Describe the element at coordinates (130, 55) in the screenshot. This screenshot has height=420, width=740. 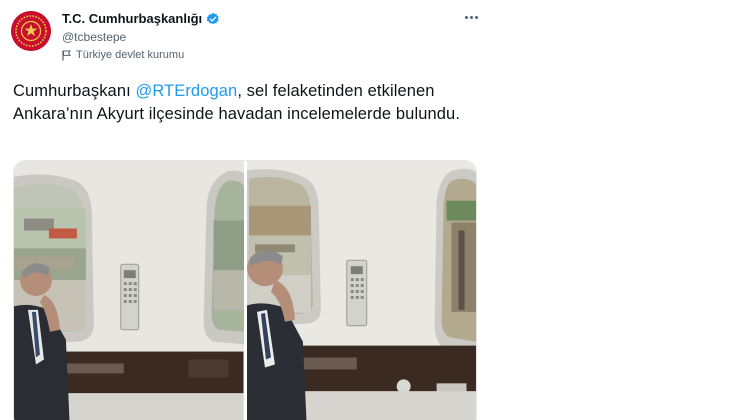
I see `affiliation-text: Türkiye devlet kurumu` at that location.